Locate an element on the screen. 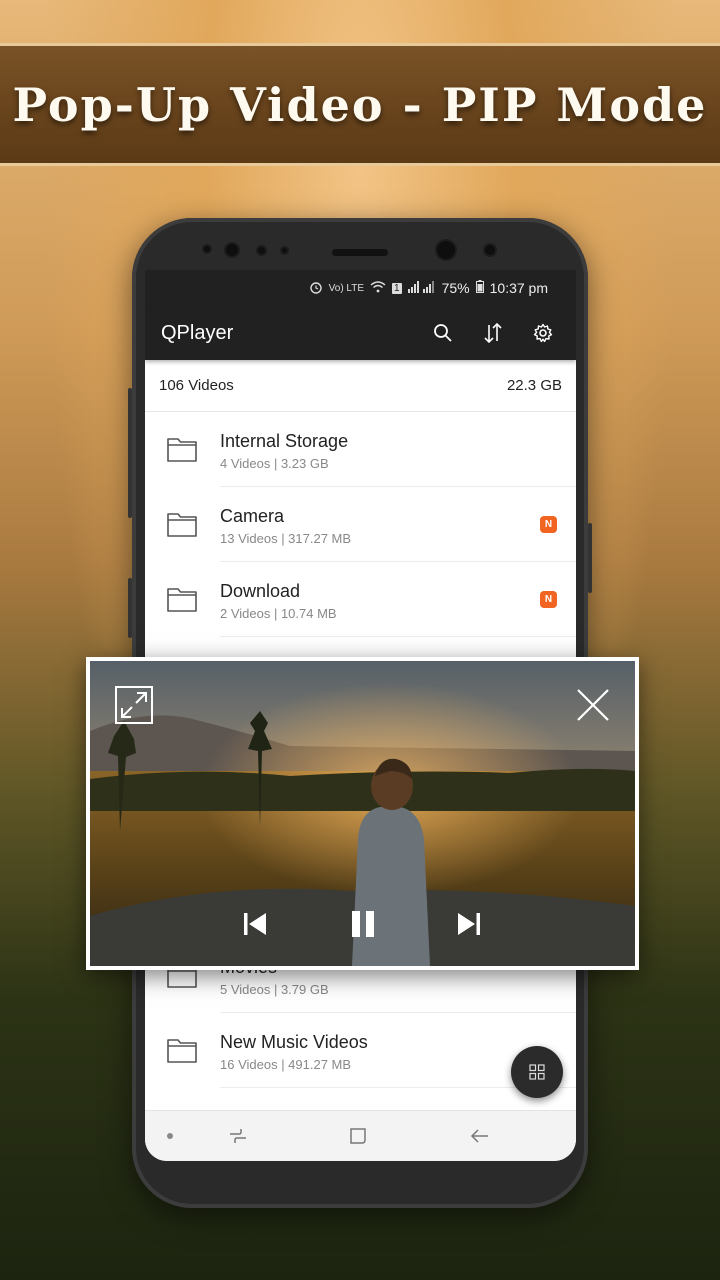  folder-meta: 16 Videos | 491.27 MB is located at coordinates (286, 1064).